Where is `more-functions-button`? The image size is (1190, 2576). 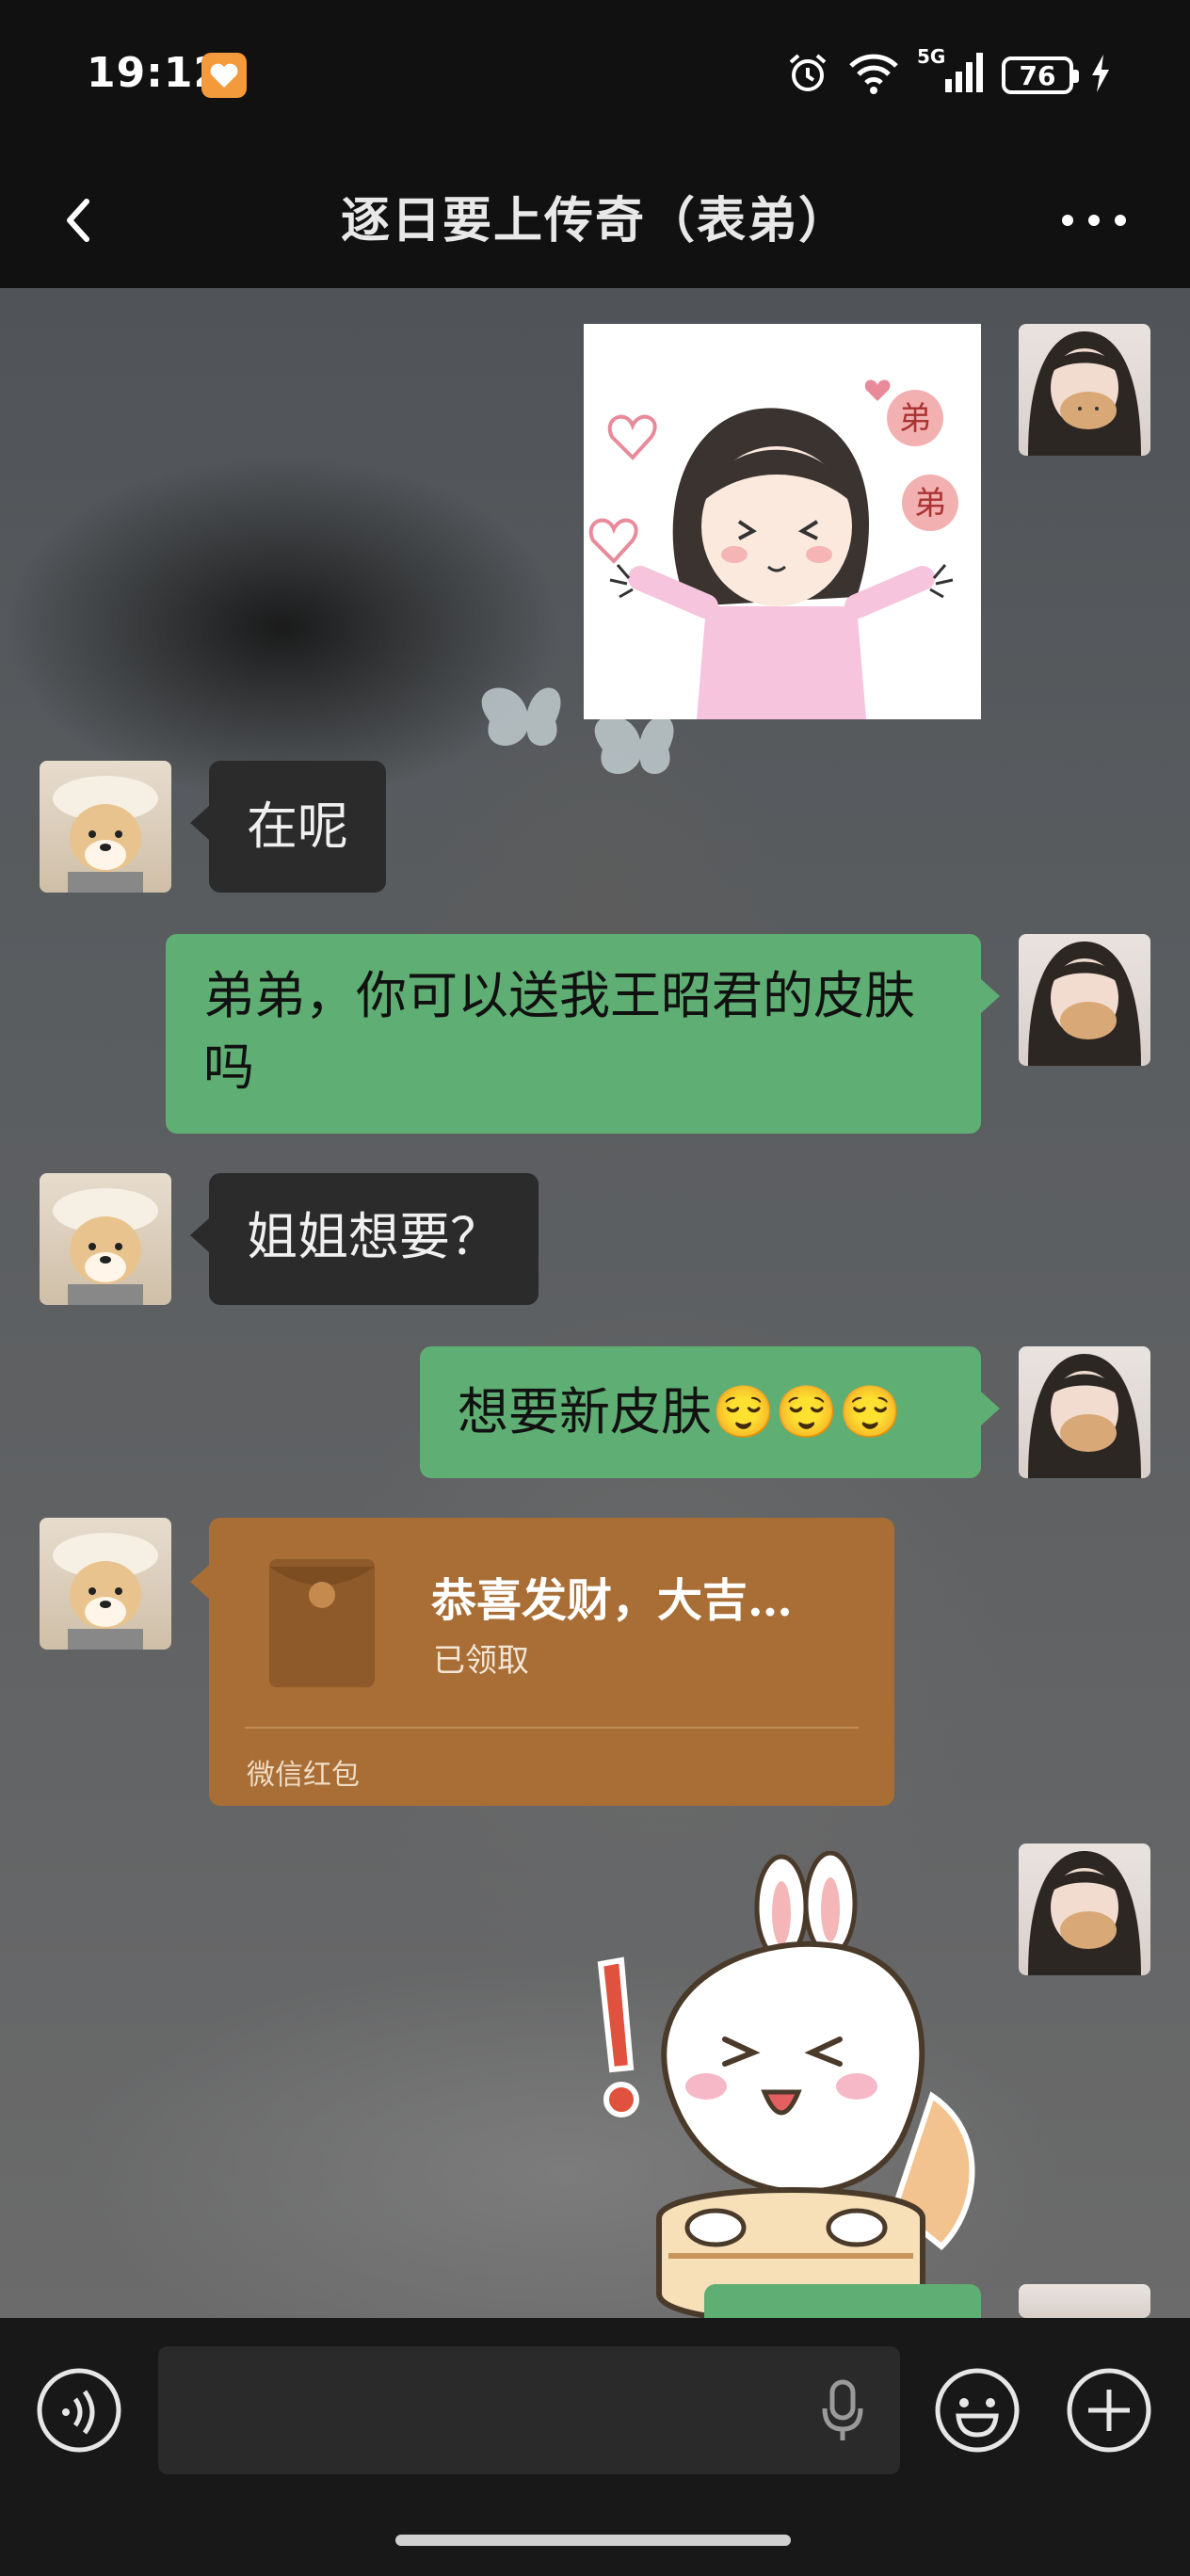
more-functions-button is located at coordinates (1109, 2410).